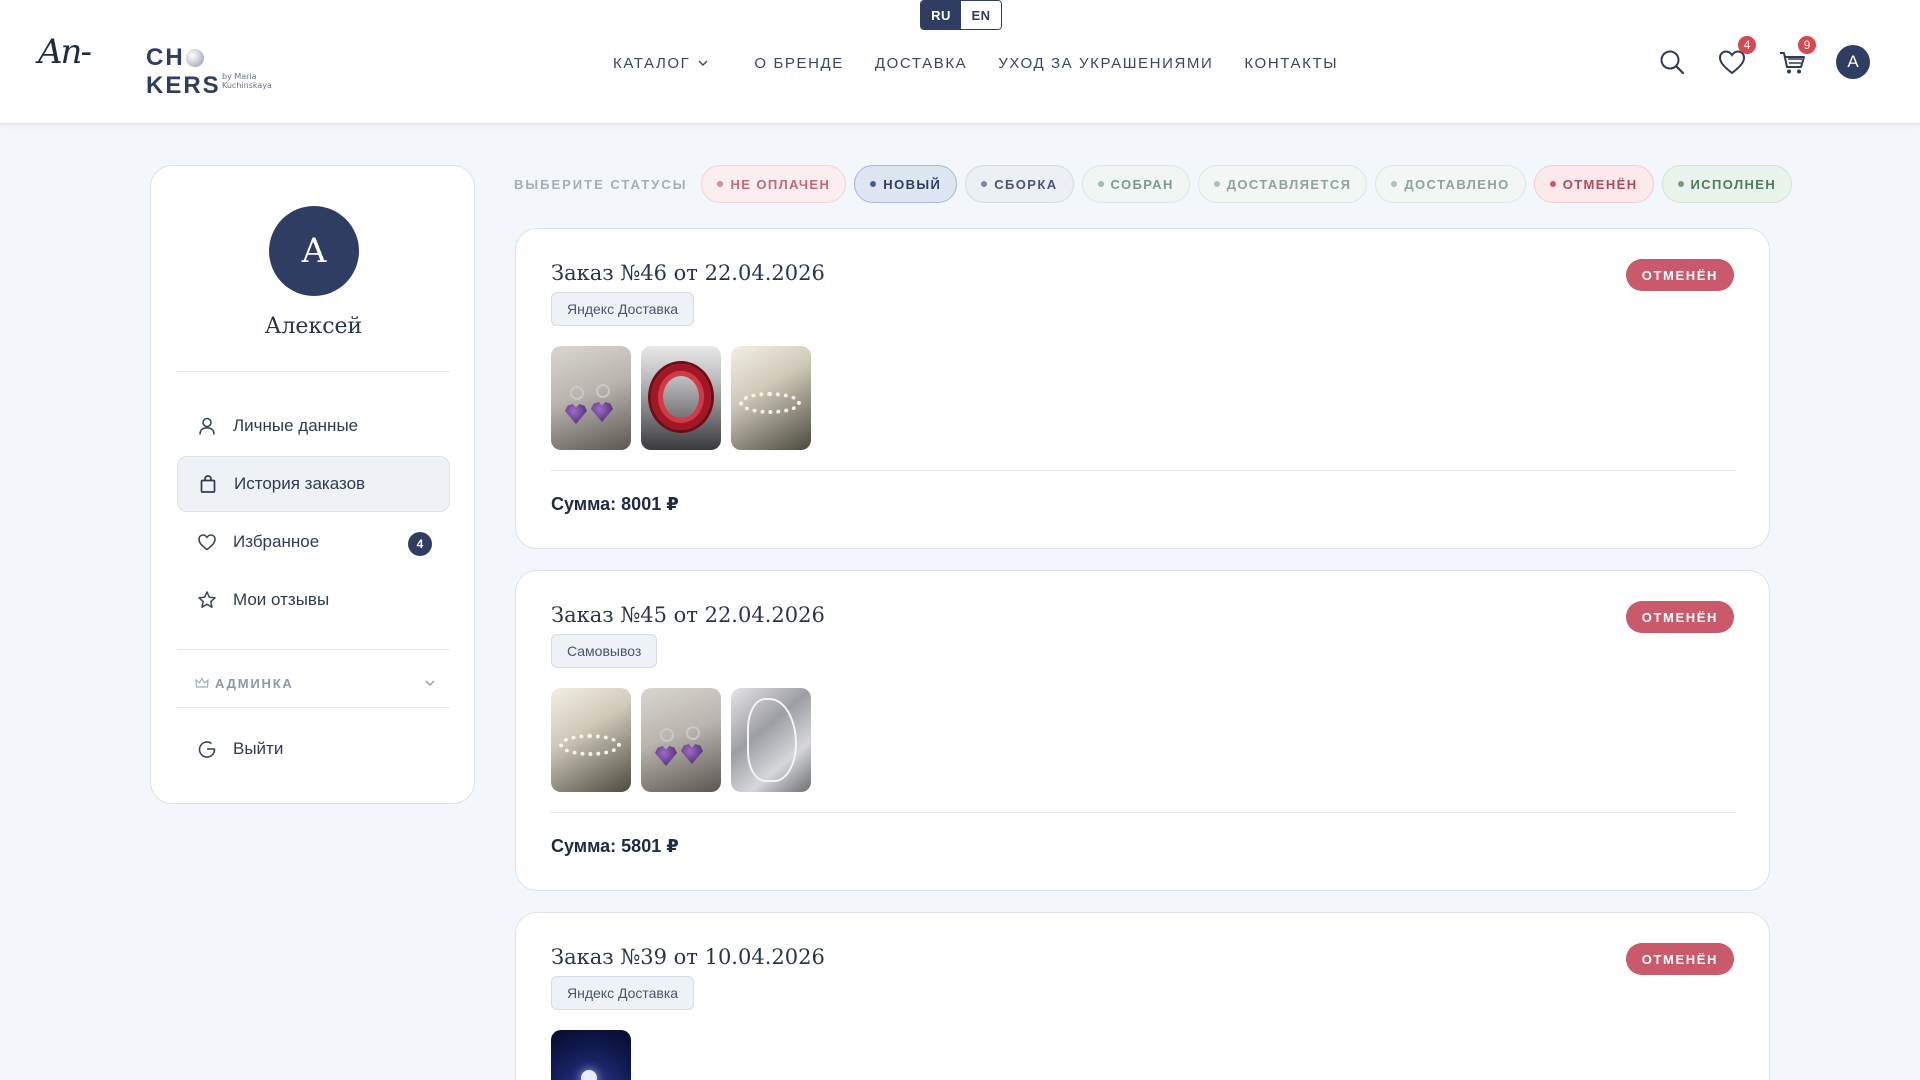 Image resolution: width=1920 pixels, height=1080 pixels. Describe the element at coordinates (1457, 184) in the screenshot. I see `status-chip-label: ДОСТАВЛЕНО` at that location.